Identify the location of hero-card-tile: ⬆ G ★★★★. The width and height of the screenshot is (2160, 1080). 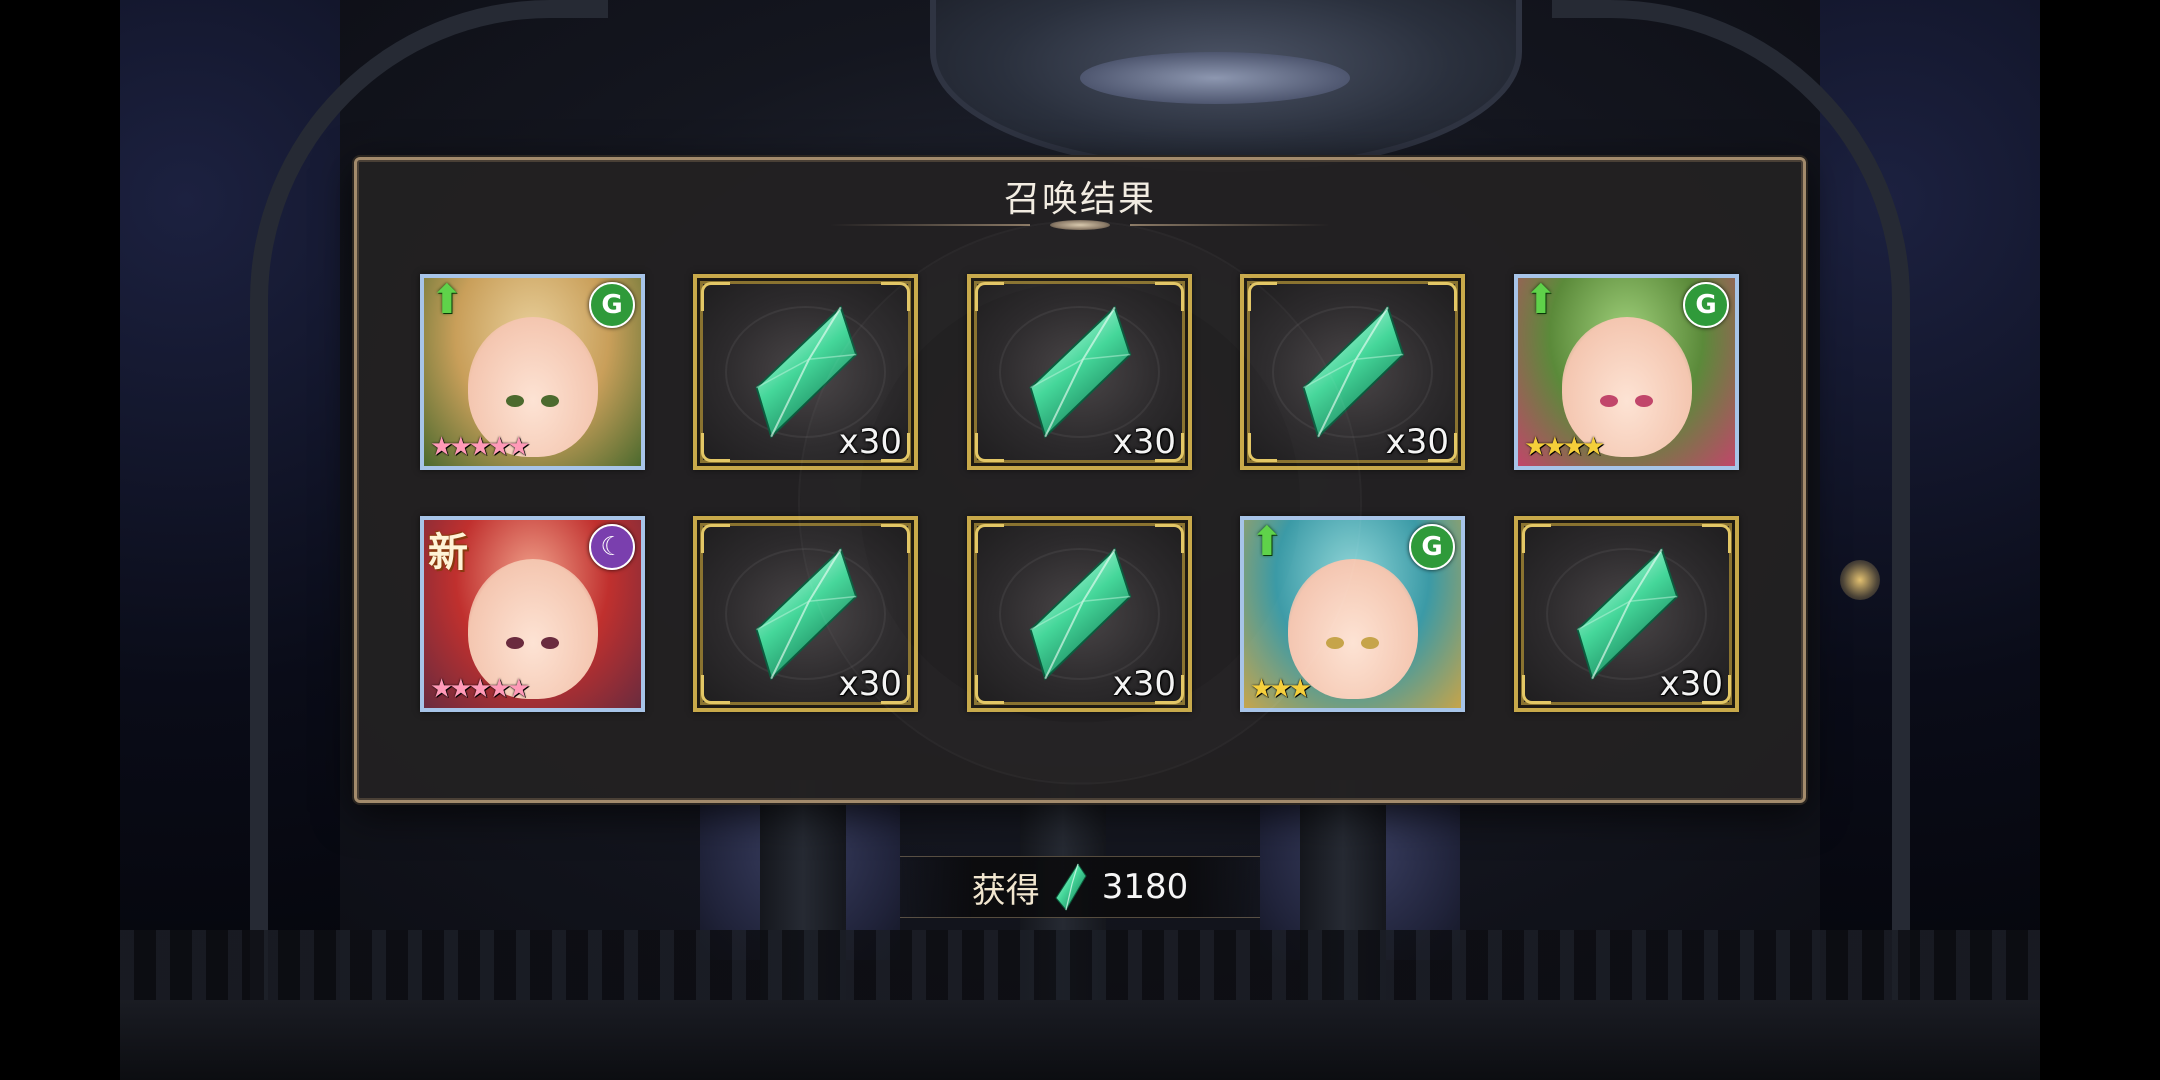
(1626, 372).